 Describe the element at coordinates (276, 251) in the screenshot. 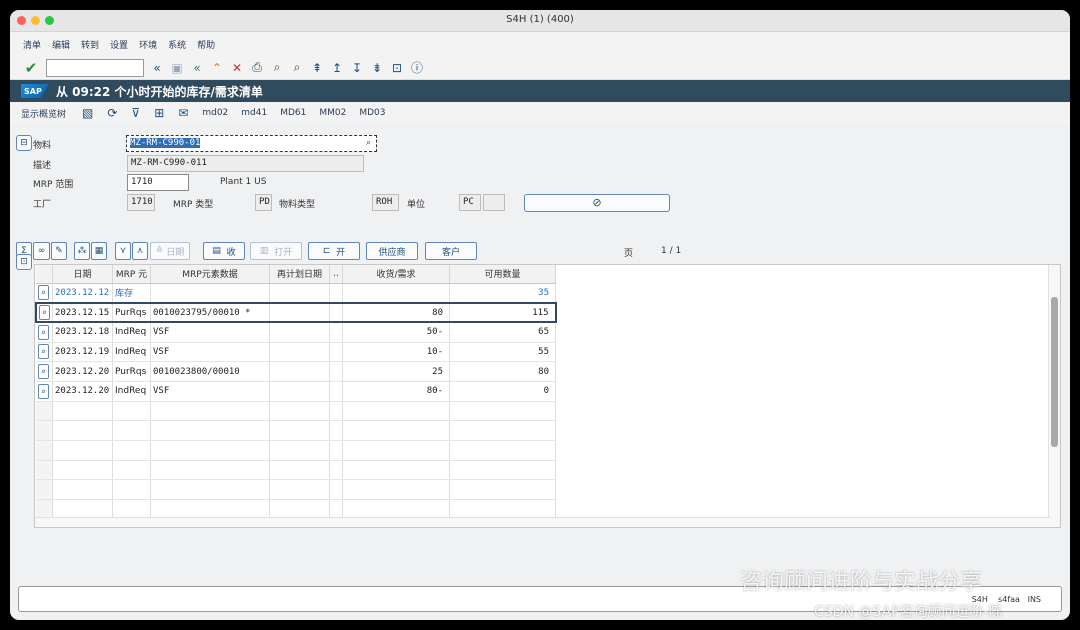

I see `open-button: ▥ 打开` at that location.